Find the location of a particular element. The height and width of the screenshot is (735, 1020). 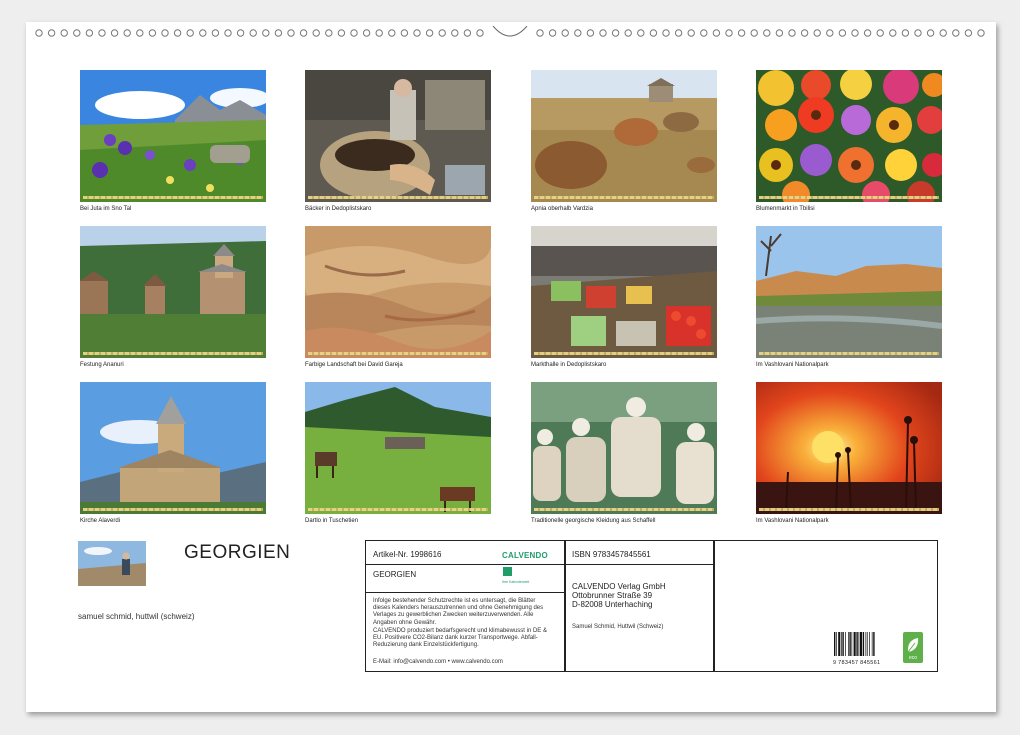

calvendo-logo-text: CALVENDO is located at coordinates (525, 555).